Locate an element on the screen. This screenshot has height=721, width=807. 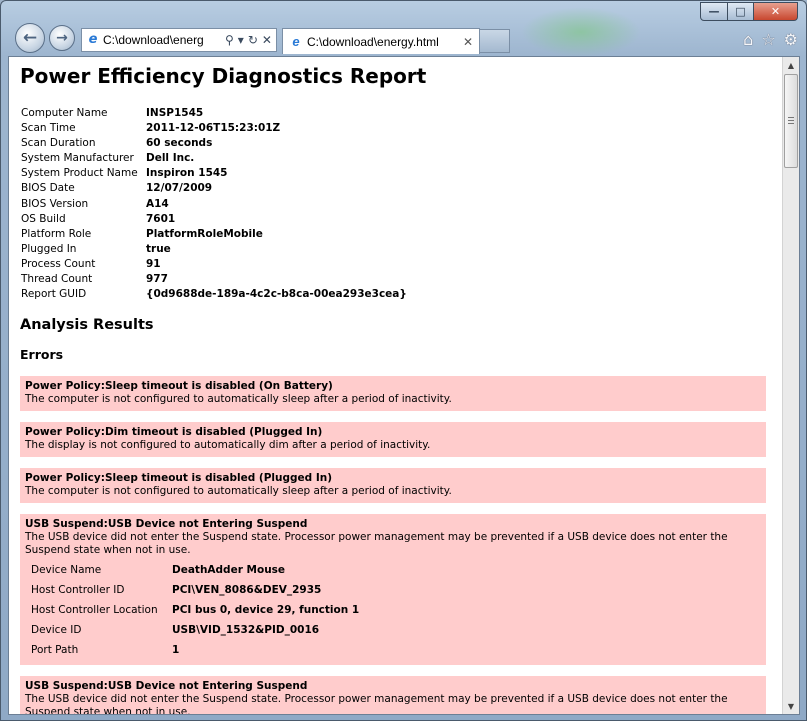
detail-key: Host Controller Location is located at coordinates (94, 609).